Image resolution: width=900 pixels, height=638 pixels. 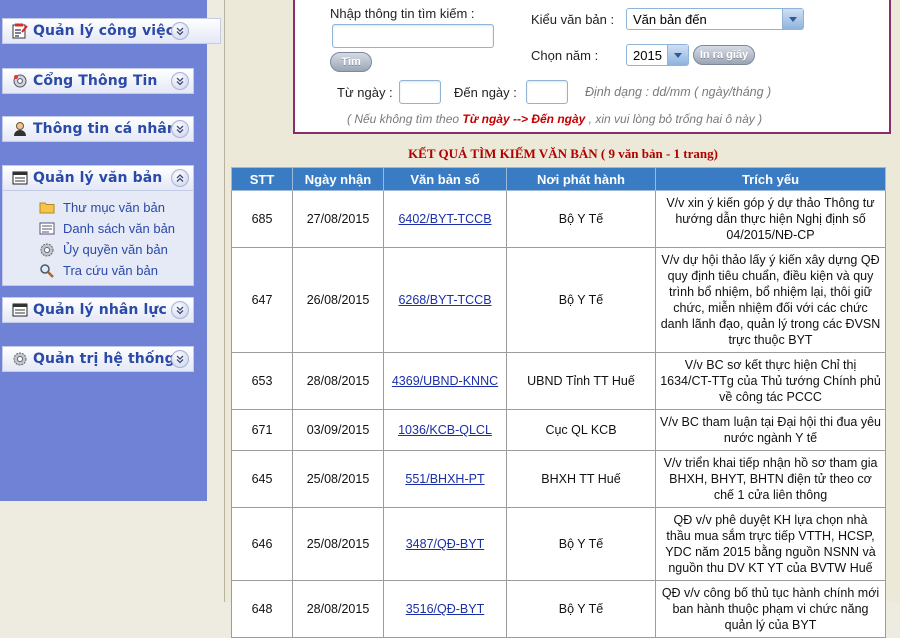 I want to click on cell-doc-number: 1036/KCB-QLCL, so click(x=445, y=430).